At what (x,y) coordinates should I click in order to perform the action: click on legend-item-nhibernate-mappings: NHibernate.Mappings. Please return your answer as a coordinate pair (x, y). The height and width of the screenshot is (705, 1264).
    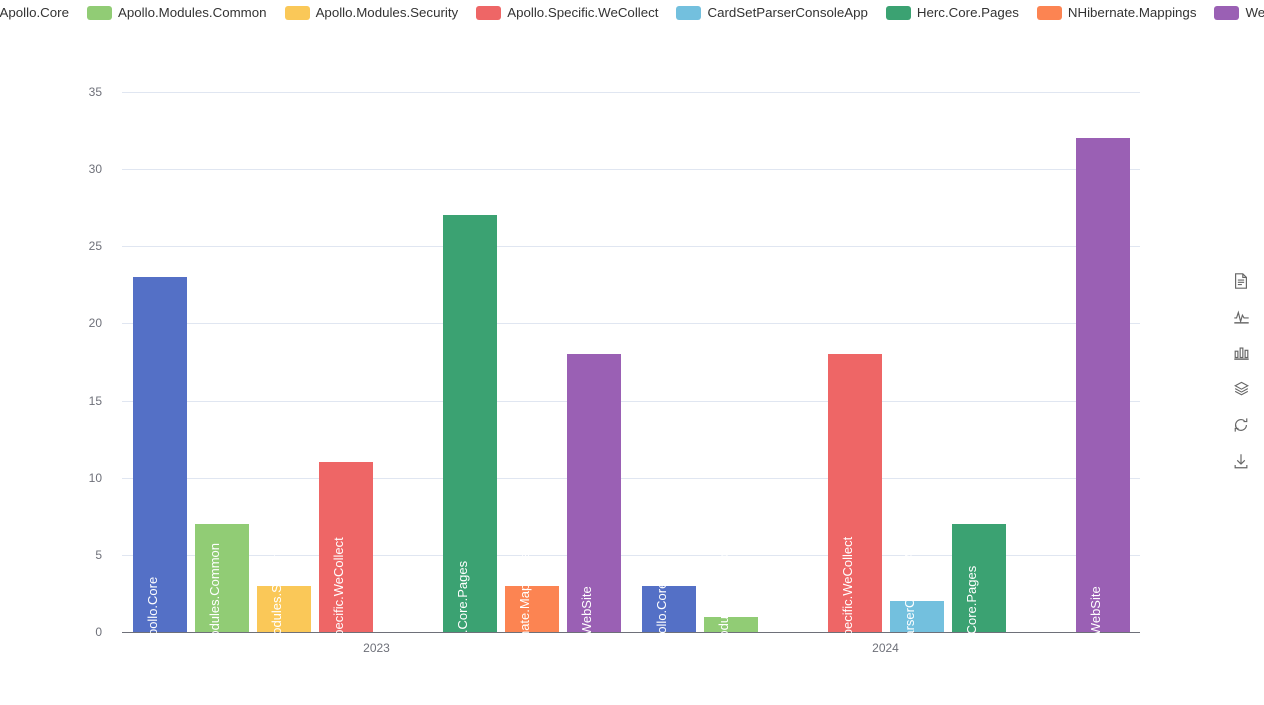
    Looking at the image, I should click on (1116, 12).